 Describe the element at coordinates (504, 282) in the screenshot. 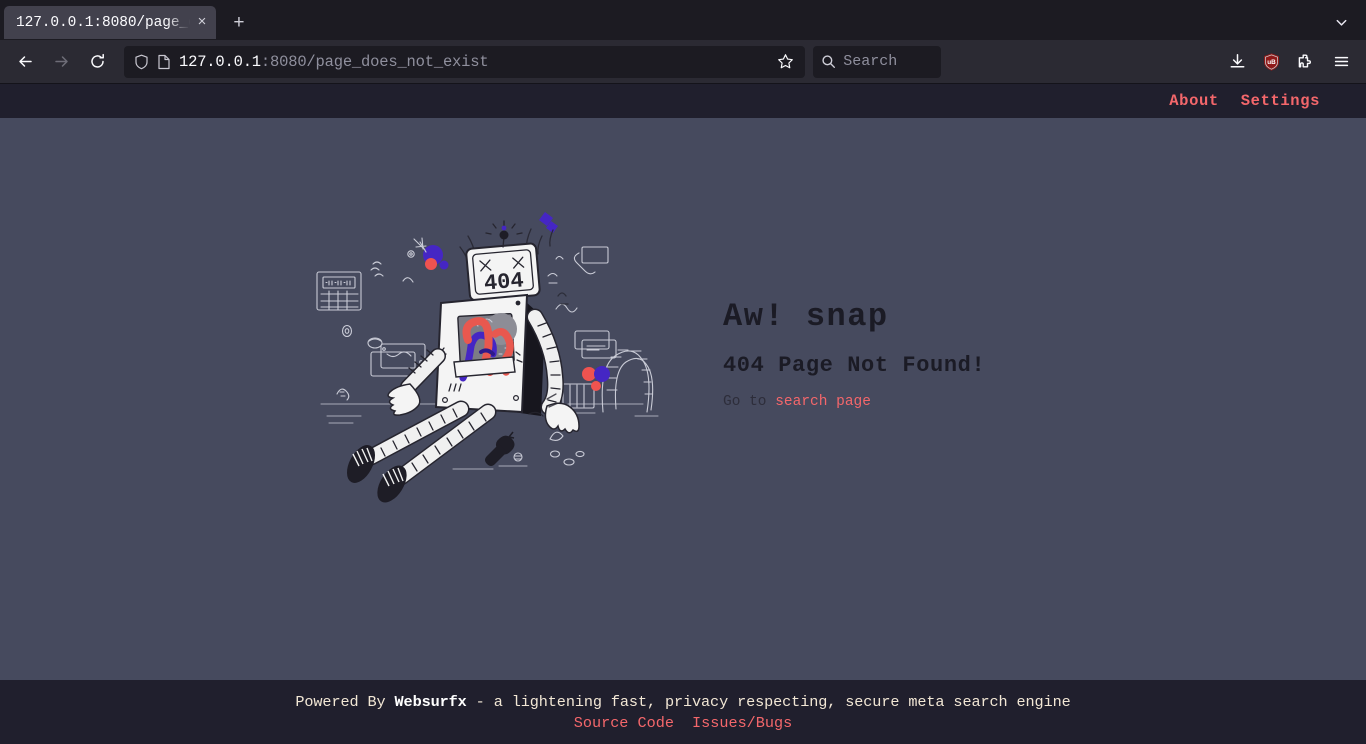

I see `robot-screen-404: 404` at that location.